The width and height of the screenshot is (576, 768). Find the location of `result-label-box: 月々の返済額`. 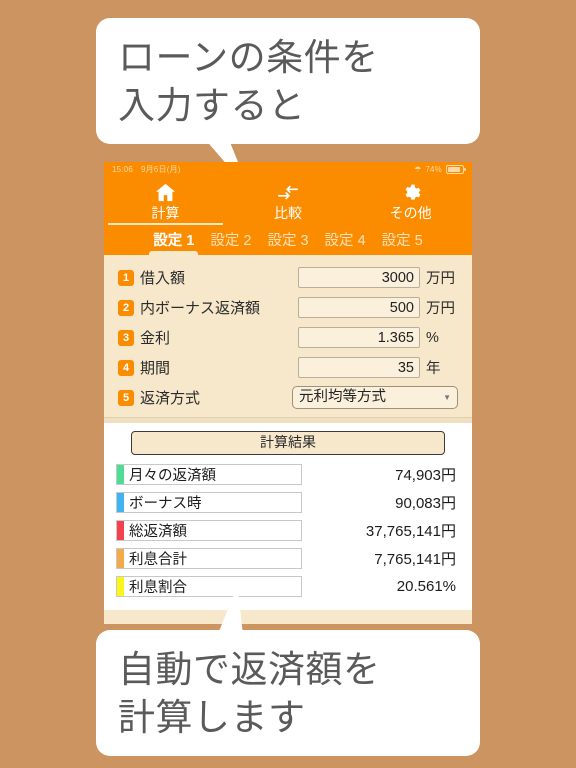

result-label-box: 月々の返済額 is located at coordinates (209, 474).